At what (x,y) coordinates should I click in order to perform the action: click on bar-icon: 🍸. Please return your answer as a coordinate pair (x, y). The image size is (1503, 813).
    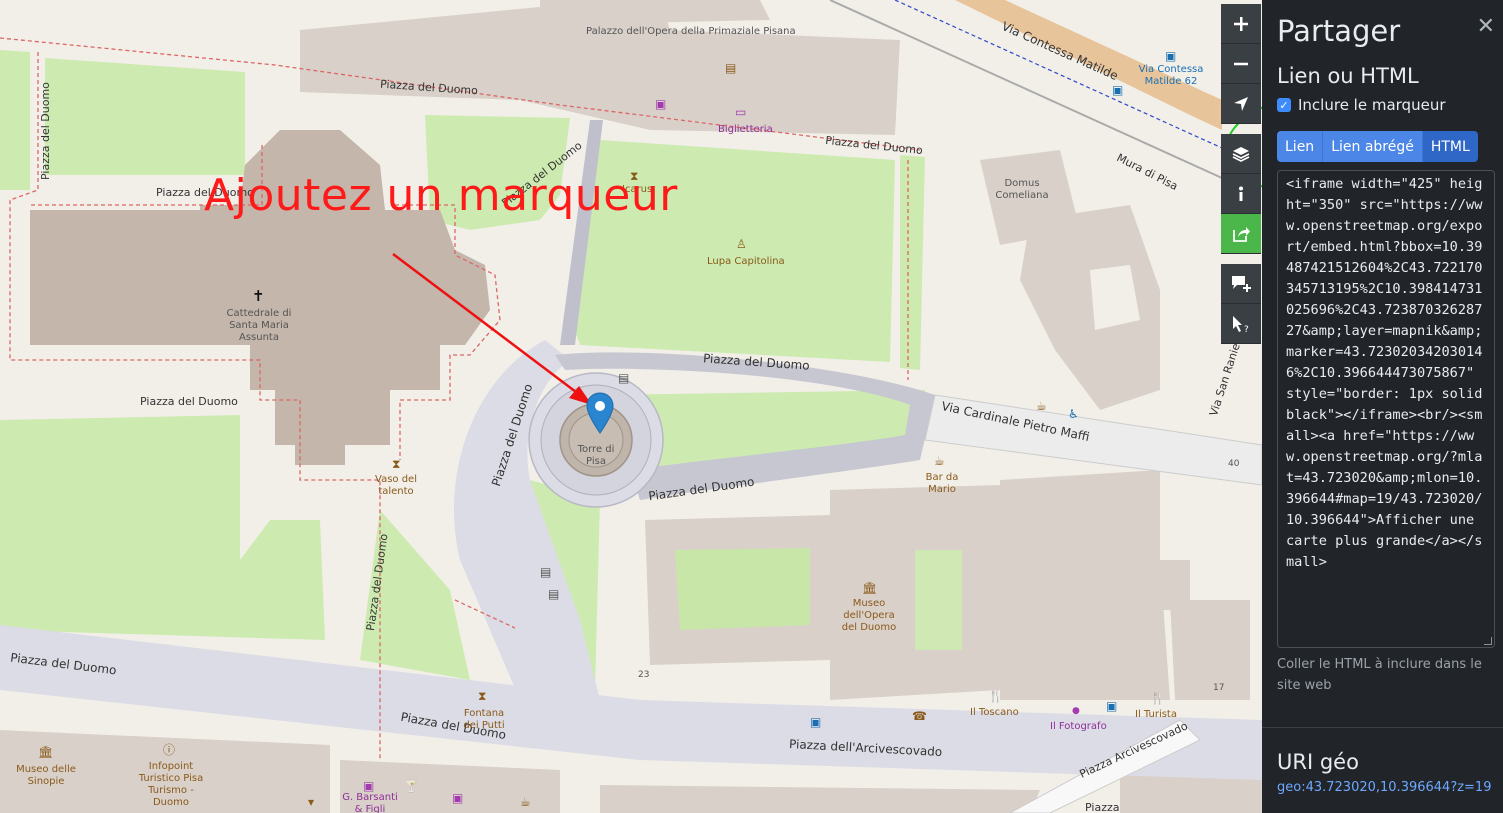
    Looking at the image, I should click on (411, 786).